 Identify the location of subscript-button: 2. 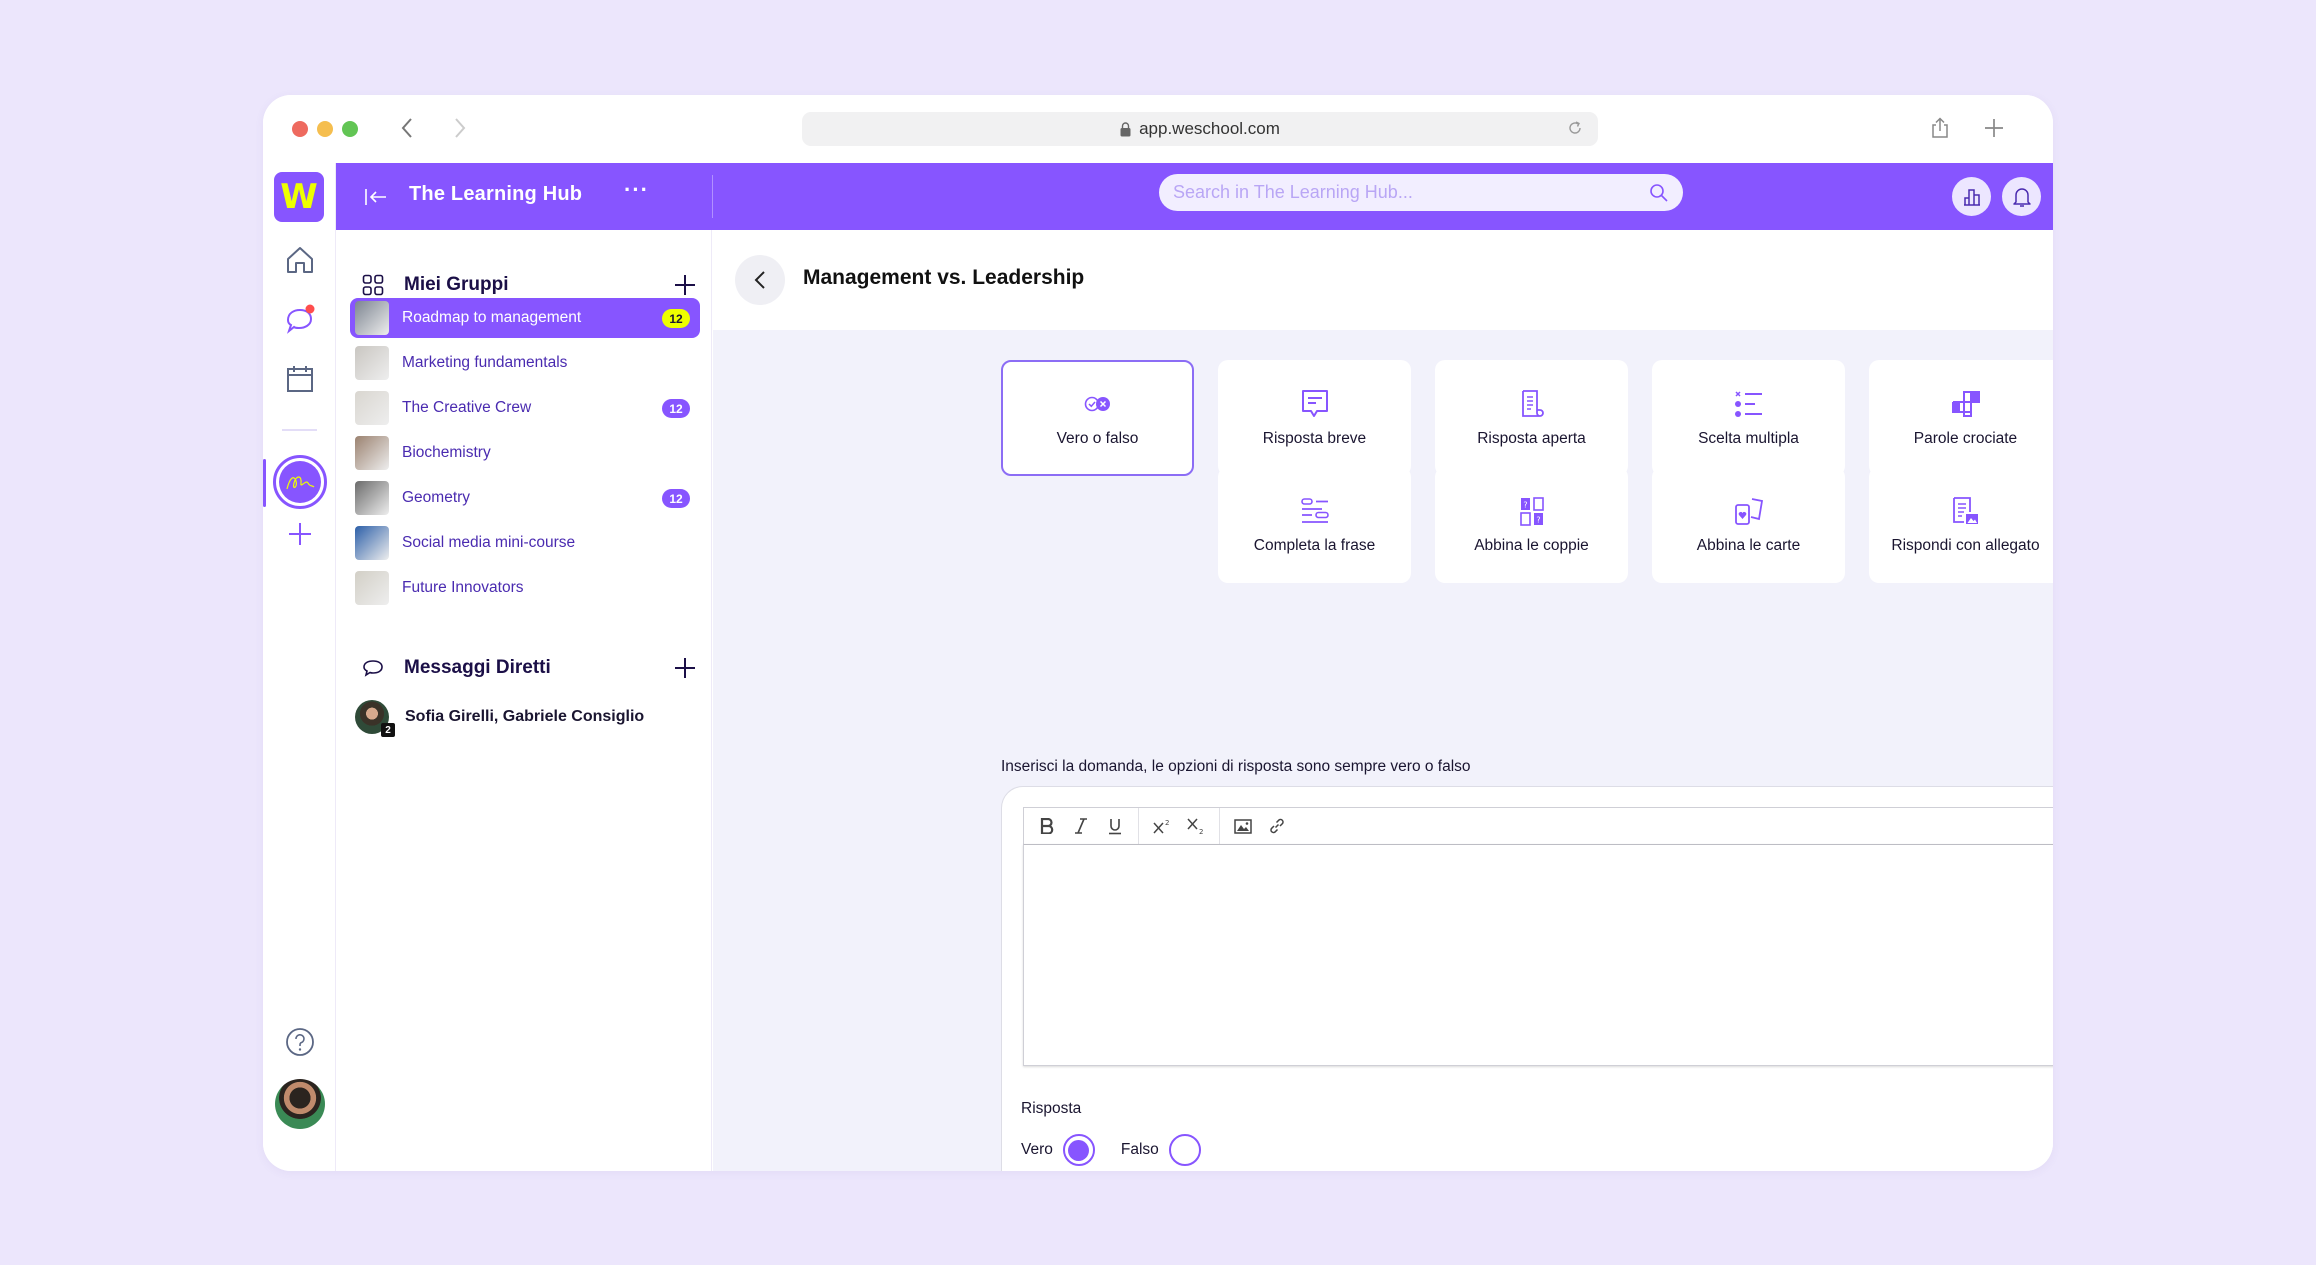
(1196, 826).